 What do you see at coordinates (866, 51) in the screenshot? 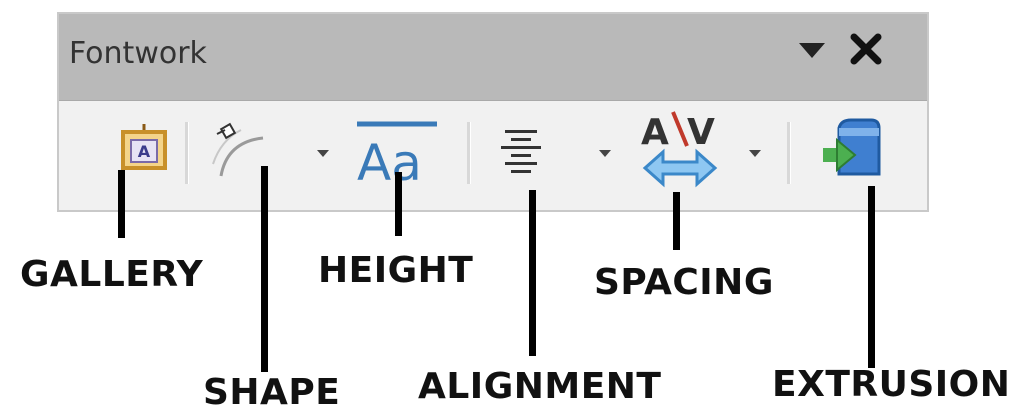
I see `close-icon` at bounding box center [866, 51].